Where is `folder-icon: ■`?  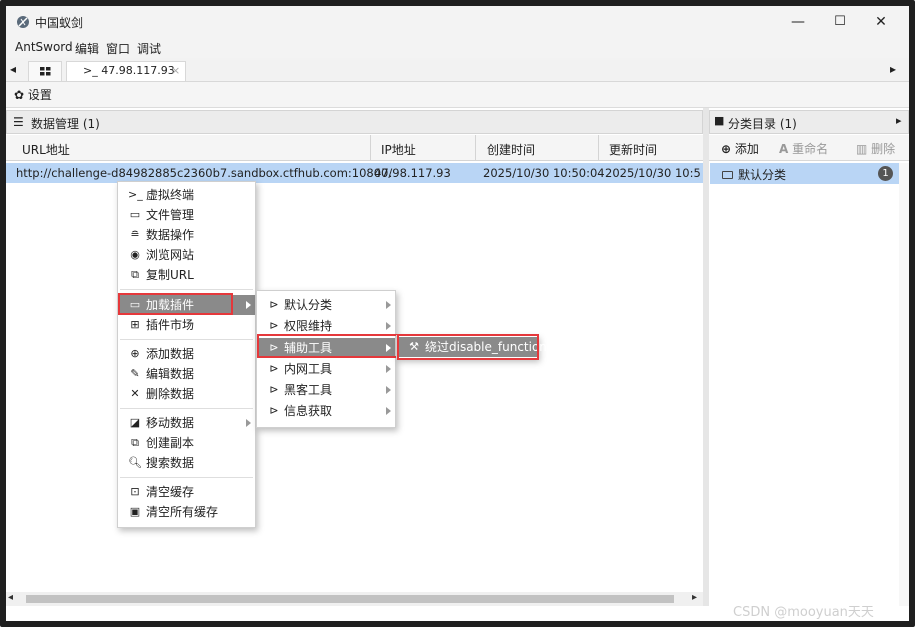
folder-icon: ■ is located at coordinates (719, 120).